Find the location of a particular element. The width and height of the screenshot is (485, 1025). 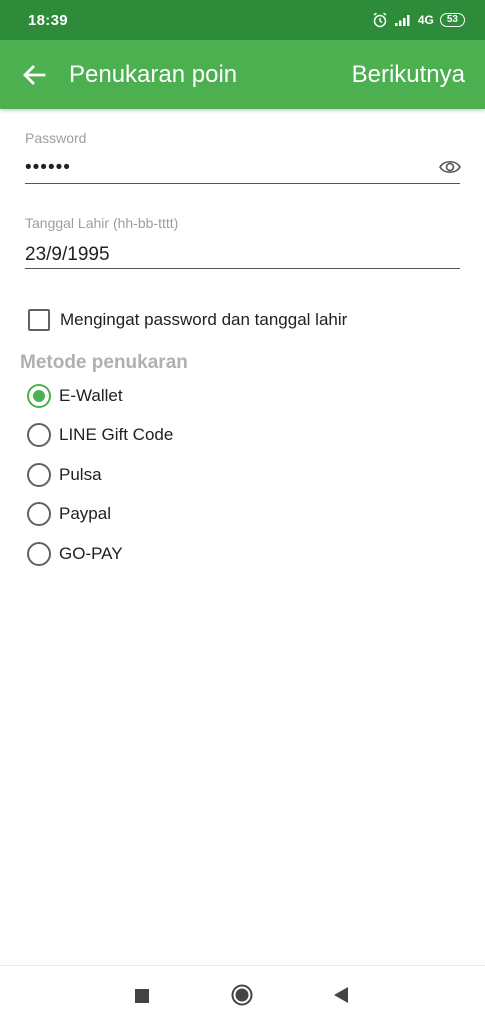

checkbox-box is located at coordinates (39, 320).